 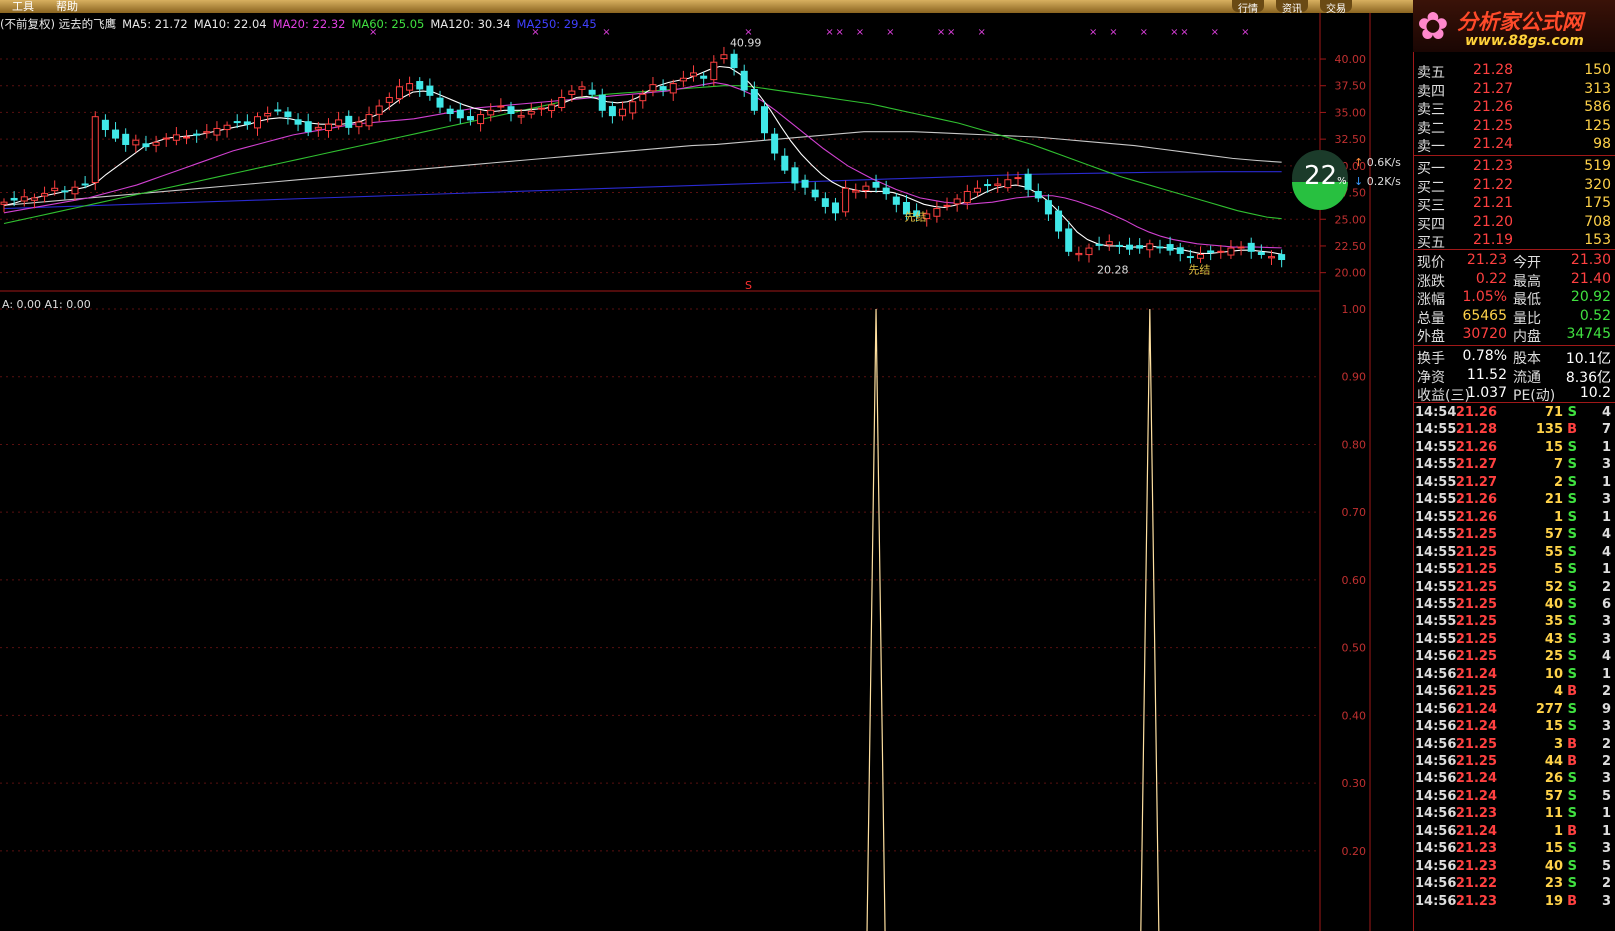 I want to click on ask-price: 21.26, so click(x=1493, y=107).